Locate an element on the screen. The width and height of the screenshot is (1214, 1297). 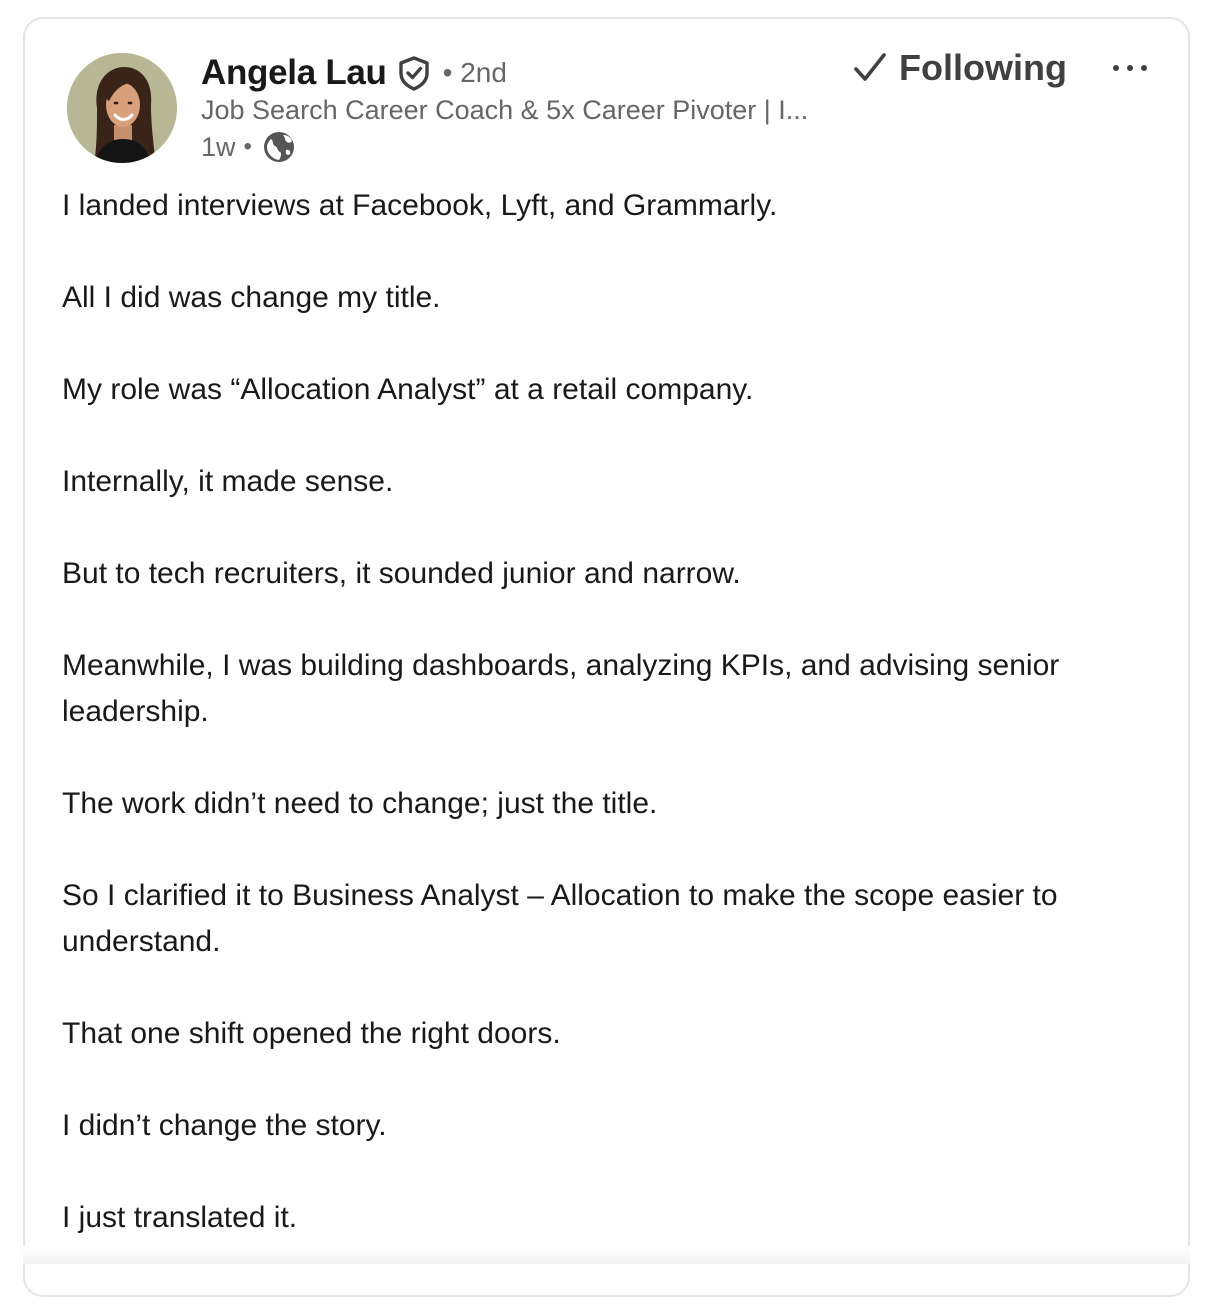
avatar-photo is located at coordinates (122, 108).